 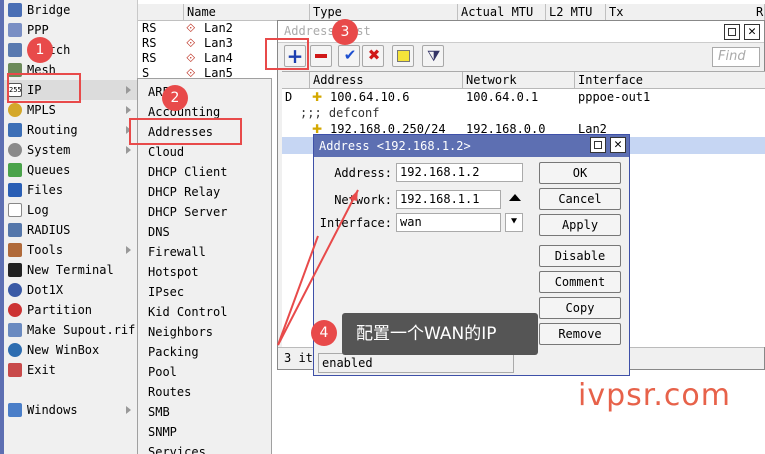 What do you see at coordinates (353, 195) in the screenshot?
I see `arrow-head-icon` at bounding box center [353, 195].